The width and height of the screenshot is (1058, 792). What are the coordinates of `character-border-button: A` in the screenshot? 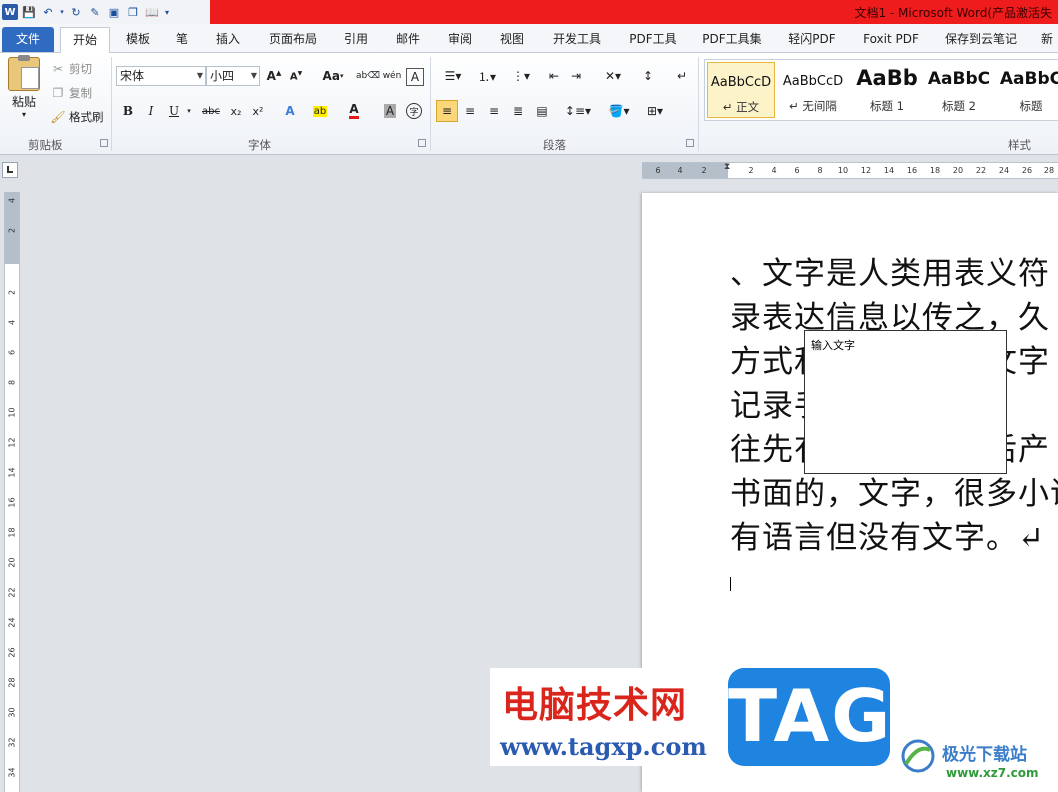 It's located at (415, 77).